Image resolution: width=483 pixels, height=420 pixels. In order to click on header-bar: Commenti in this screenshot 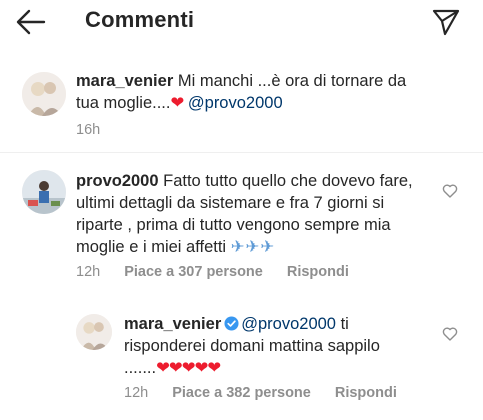, I will do `click(241, 22)`.